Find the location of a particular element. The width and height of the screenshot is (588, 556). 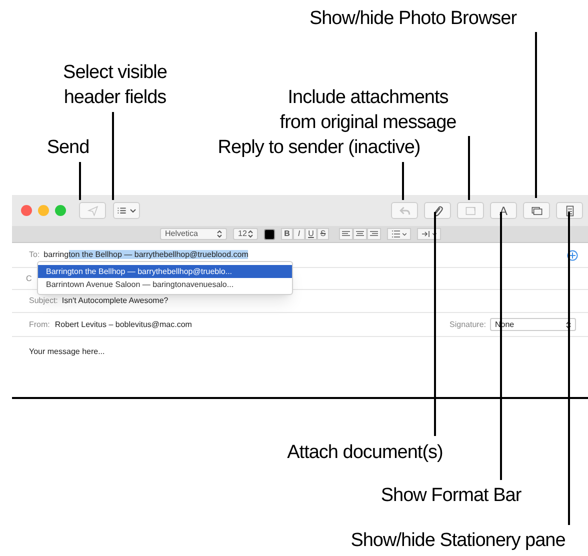

header-fields-button is located at coordinates (126, 210).